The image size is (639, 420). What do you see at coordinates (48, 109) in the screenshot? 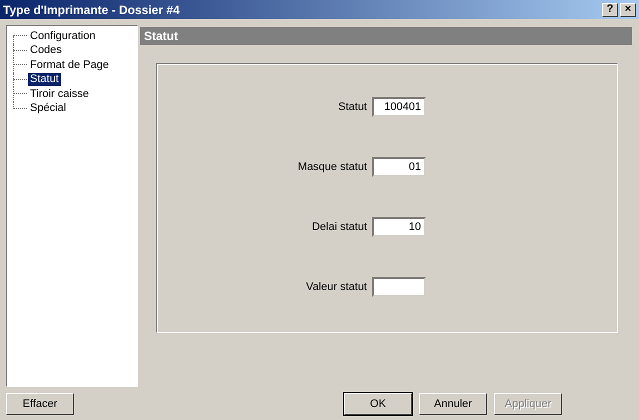
I see `tree-item: Spécial` at bounding box center [48, 109].